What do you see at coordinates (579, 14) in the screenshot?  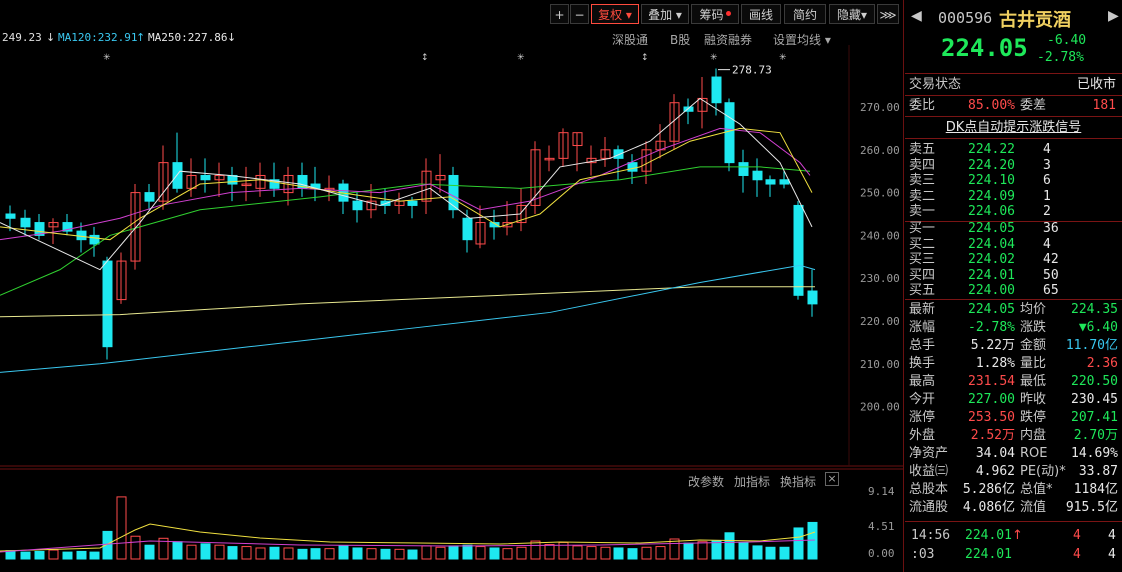 I see `zoom-out-button: −` at bounding box center [579, 14].